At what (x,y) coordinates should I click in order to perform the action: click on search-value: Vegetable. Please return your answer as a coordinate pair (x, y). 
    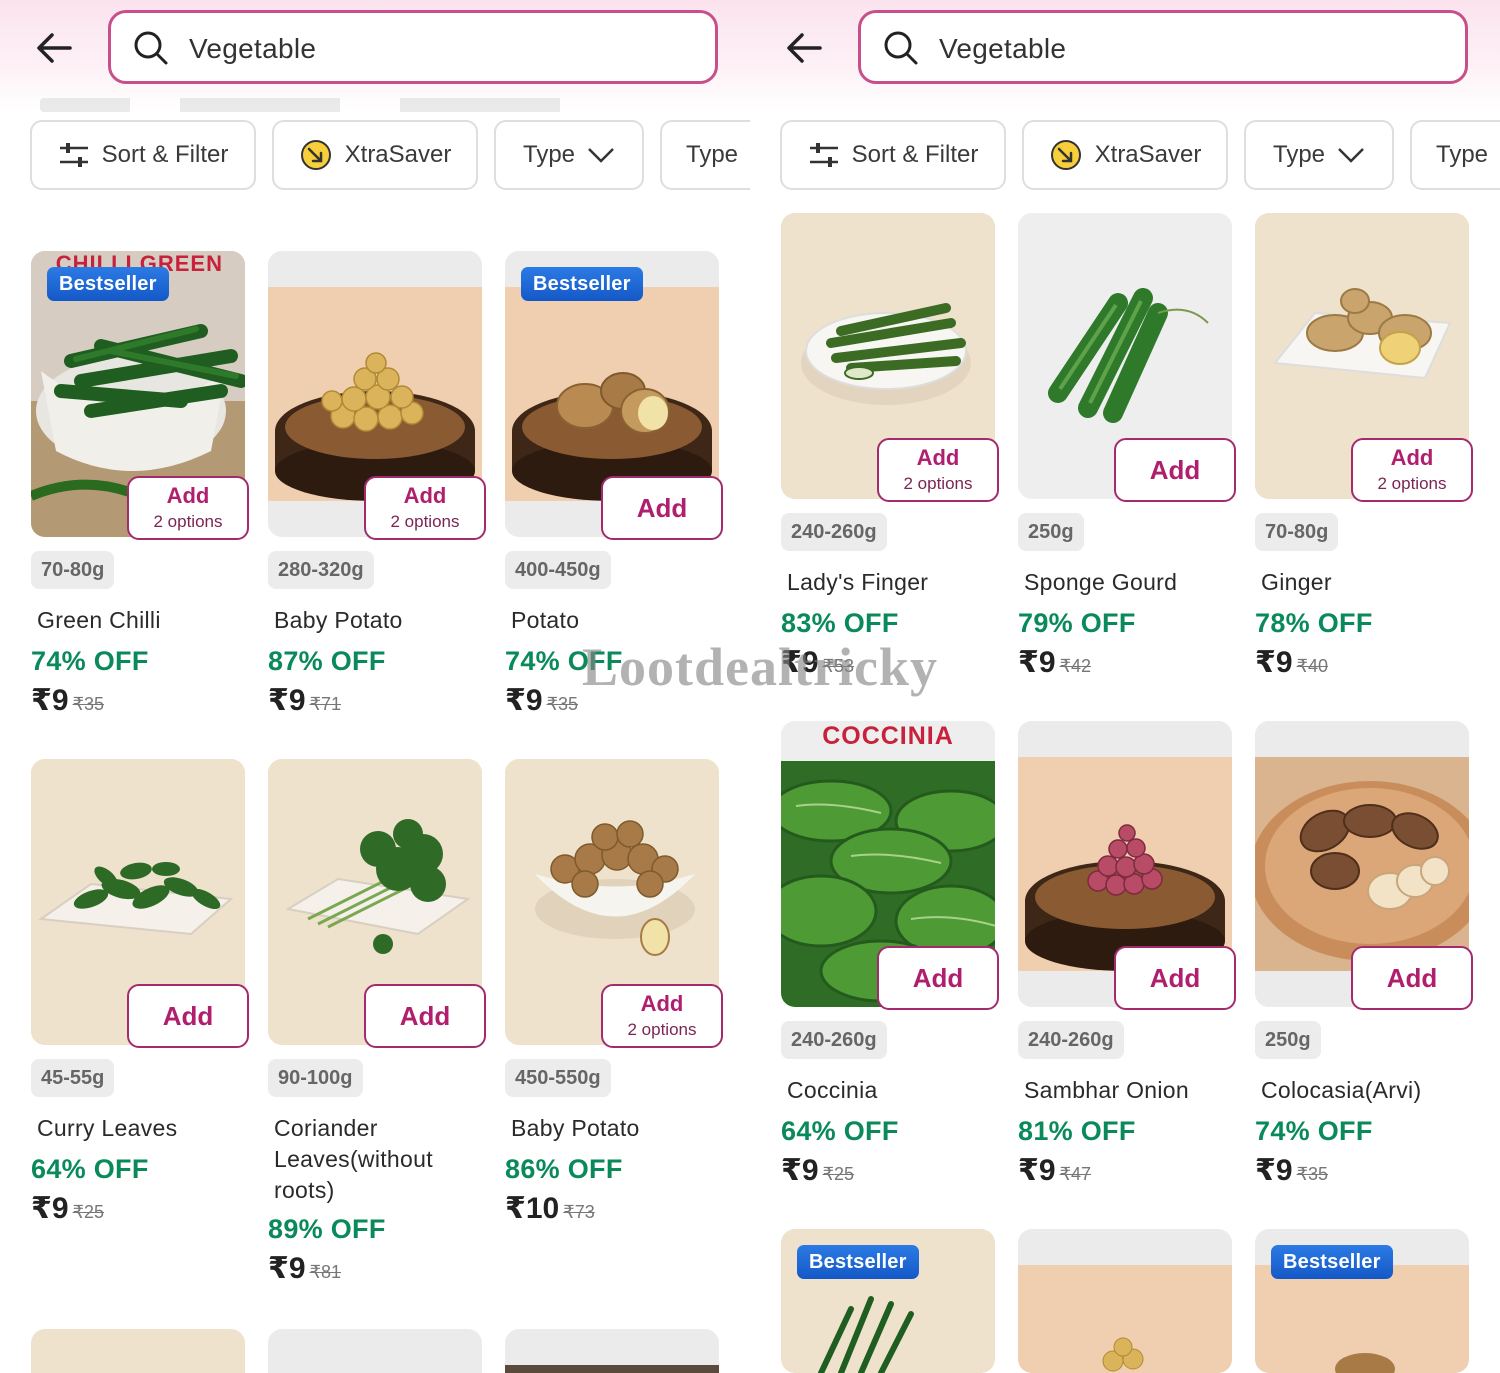
    Looking at the image, I should click on (1003, 48).